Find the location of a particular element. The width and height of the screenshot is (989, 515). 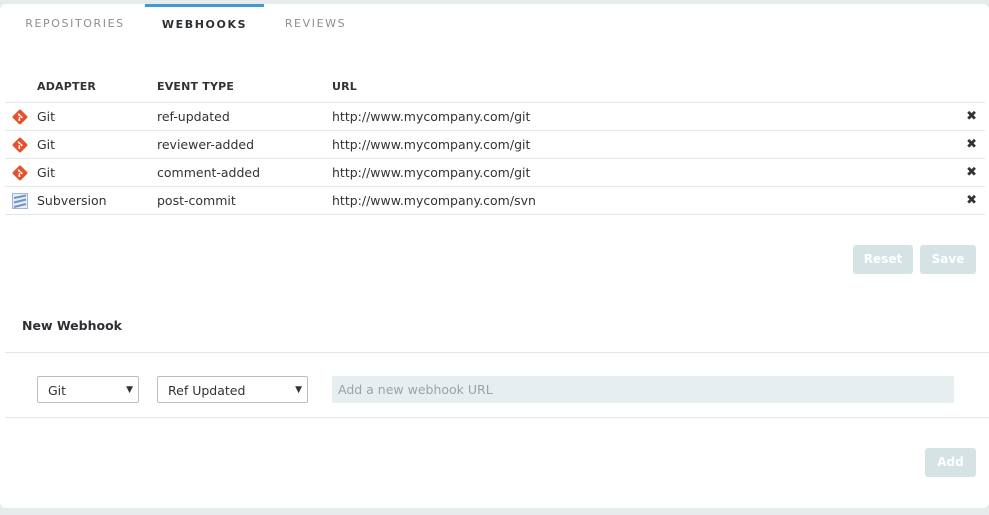

adapter-select: Git ▼ is located at coordinates (88, 389).